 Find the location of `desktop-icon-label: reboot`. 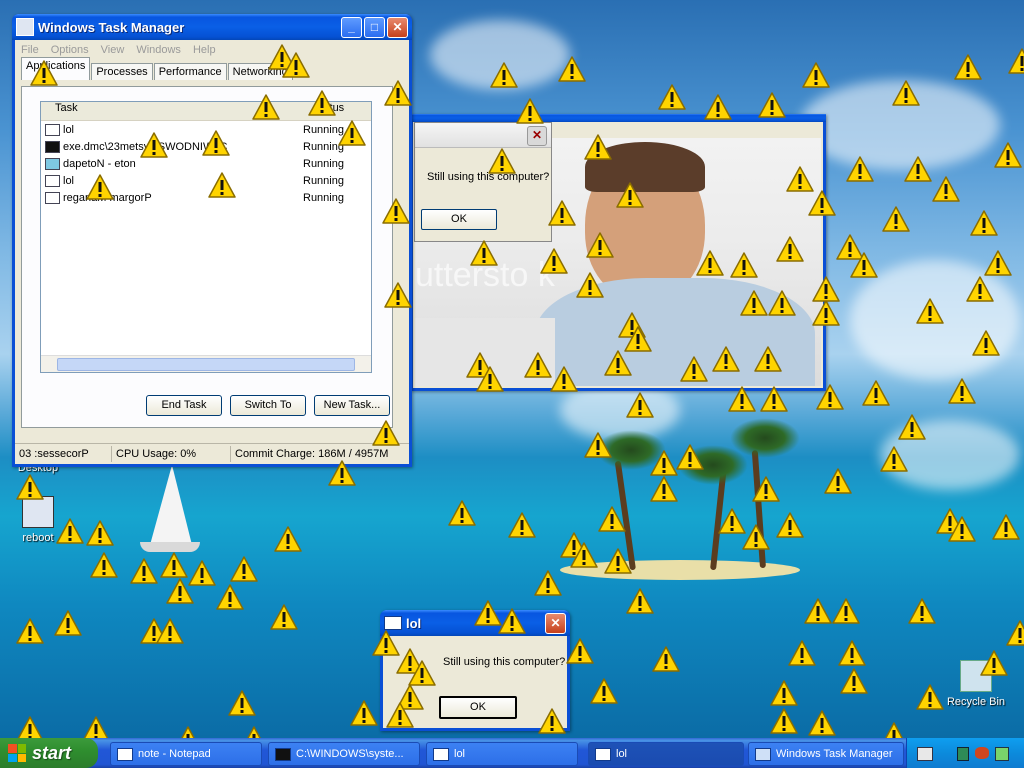

desktop-icon-label: reboot is located at coordinates (38, 538).